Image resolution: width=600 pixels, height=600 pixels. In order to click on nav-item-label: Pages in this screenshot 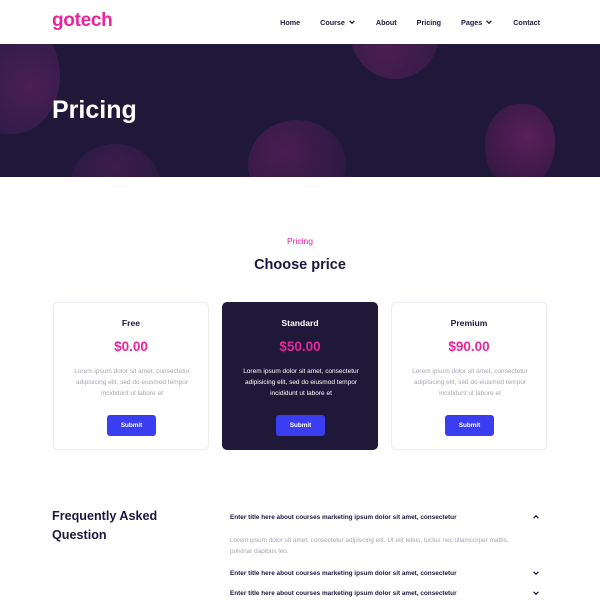, I will do `click(472, 22)`.